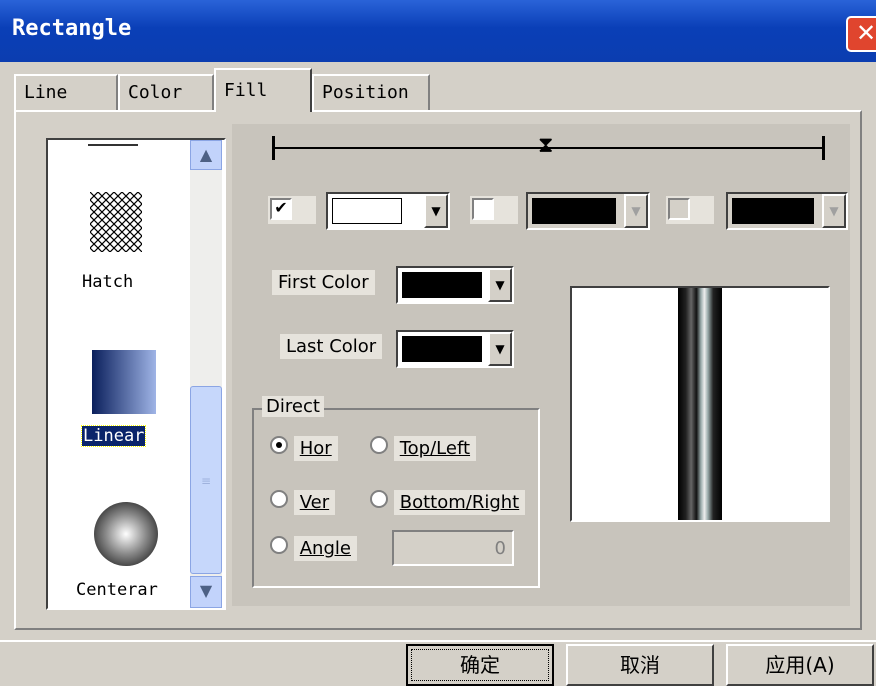 Image resolution: width=876 pixels, height=686 pixels. Describe the element at coordinates (206, 592) in the screenshot. I see `scroll-down-icon: ▼` at that location.